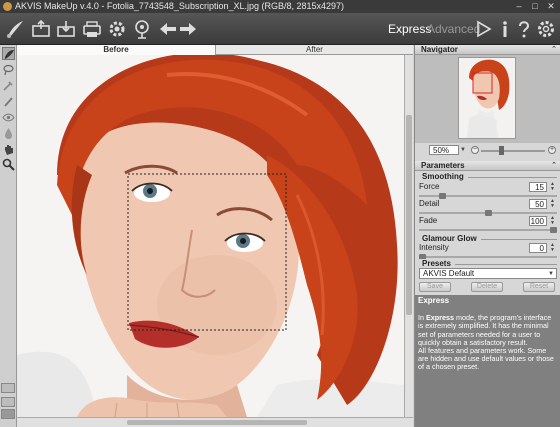 Image resolution: width=560 pixels, height=427 pixels. What do you see at coordinates (8, 101) in the screenshot?
I see `brush-tool-icon` at bounding box center [8, 101].